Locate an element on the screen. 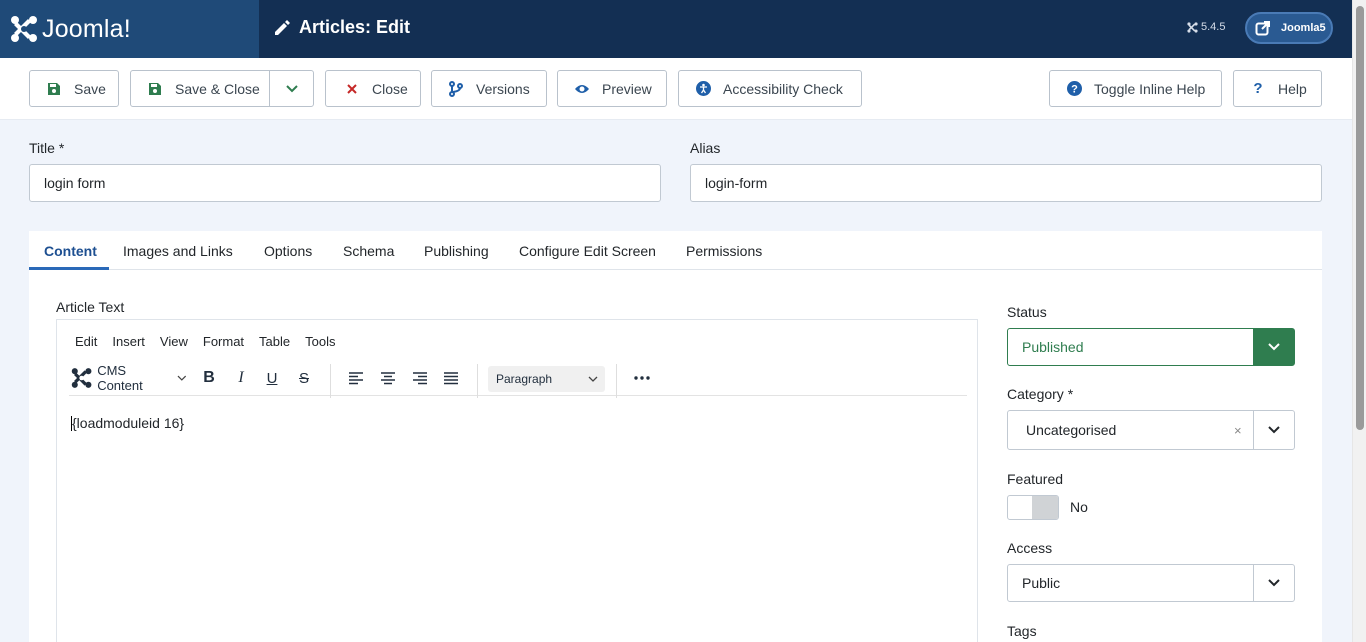  view-site-button: Joomla5 is located at coordinates (1289, 28).